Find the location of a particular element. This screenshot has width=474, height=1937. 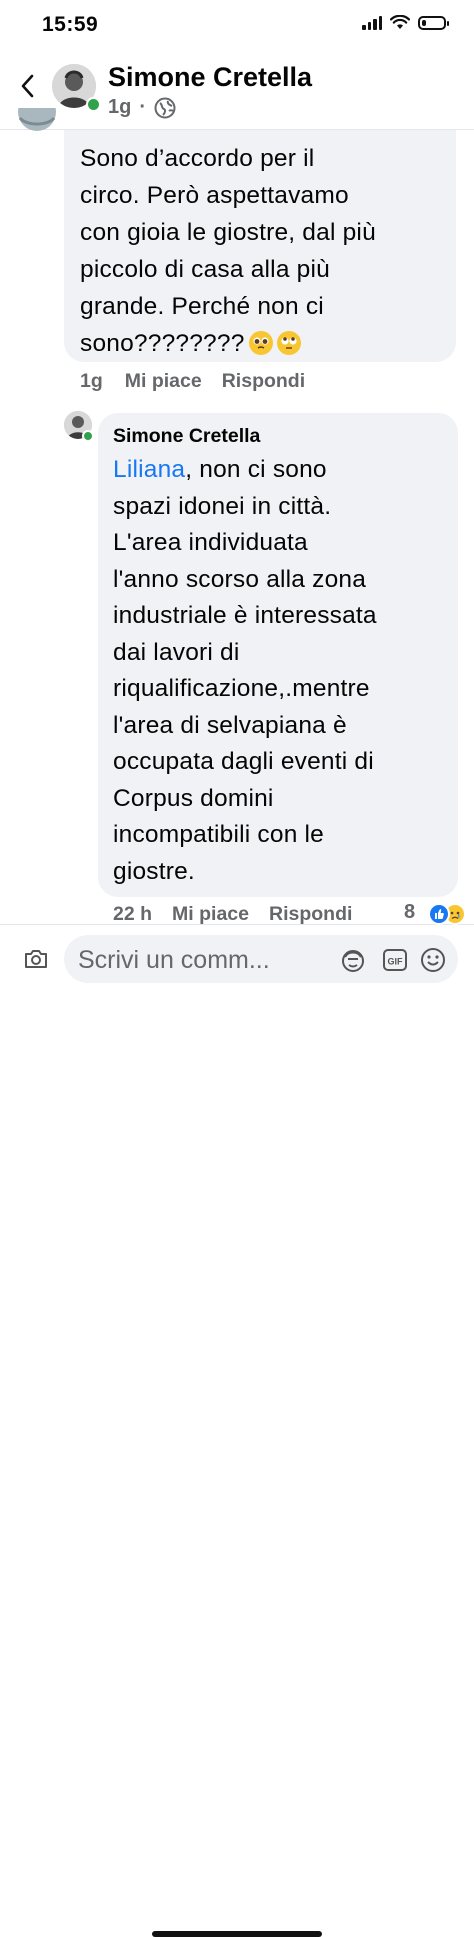

pleading-face-emoji is located at coordinates (260, 343).